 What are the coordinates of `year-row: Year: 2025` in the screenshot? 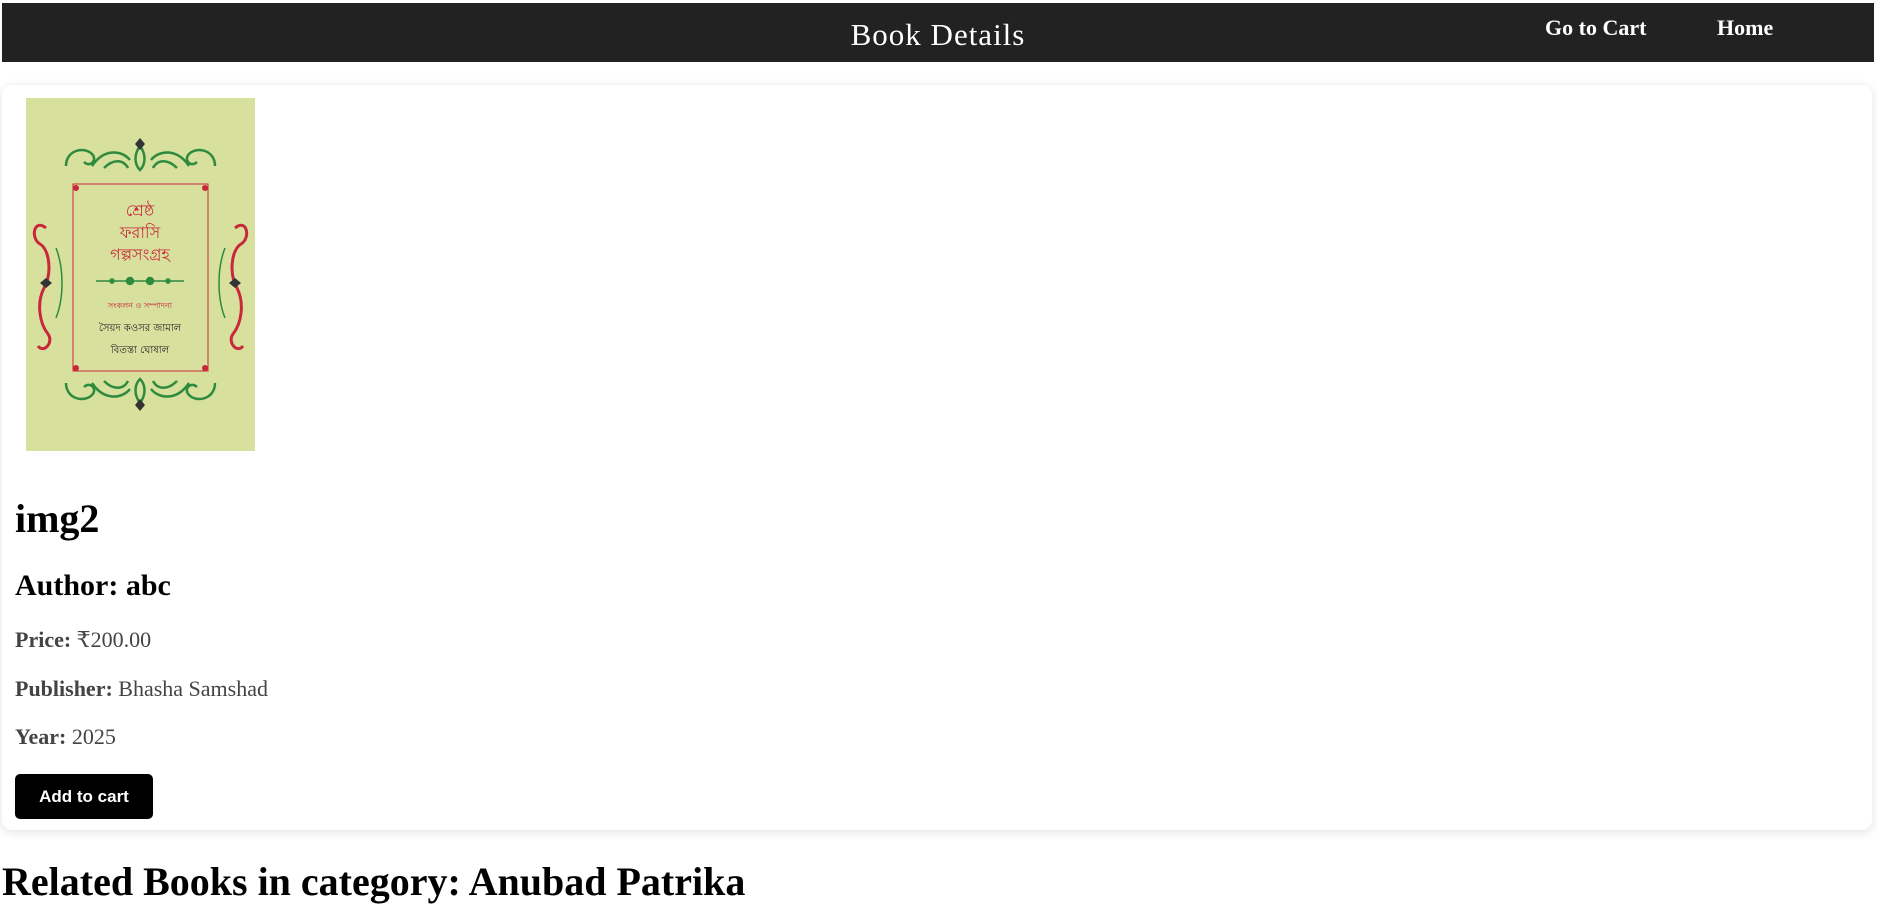 It's located at (65, 737).